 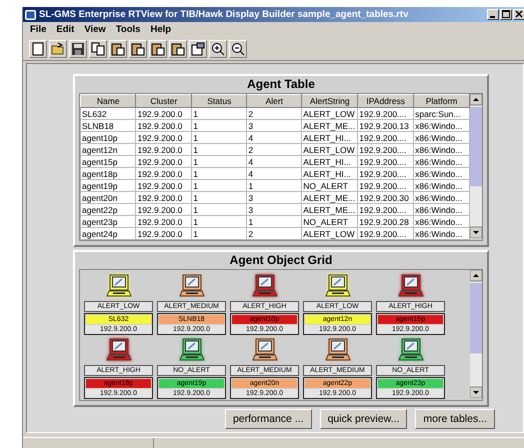 What do you see at coordinates (108, 162) in the screenshot?
I see `table-cell: agent15p` at bounding box center [108, 162].